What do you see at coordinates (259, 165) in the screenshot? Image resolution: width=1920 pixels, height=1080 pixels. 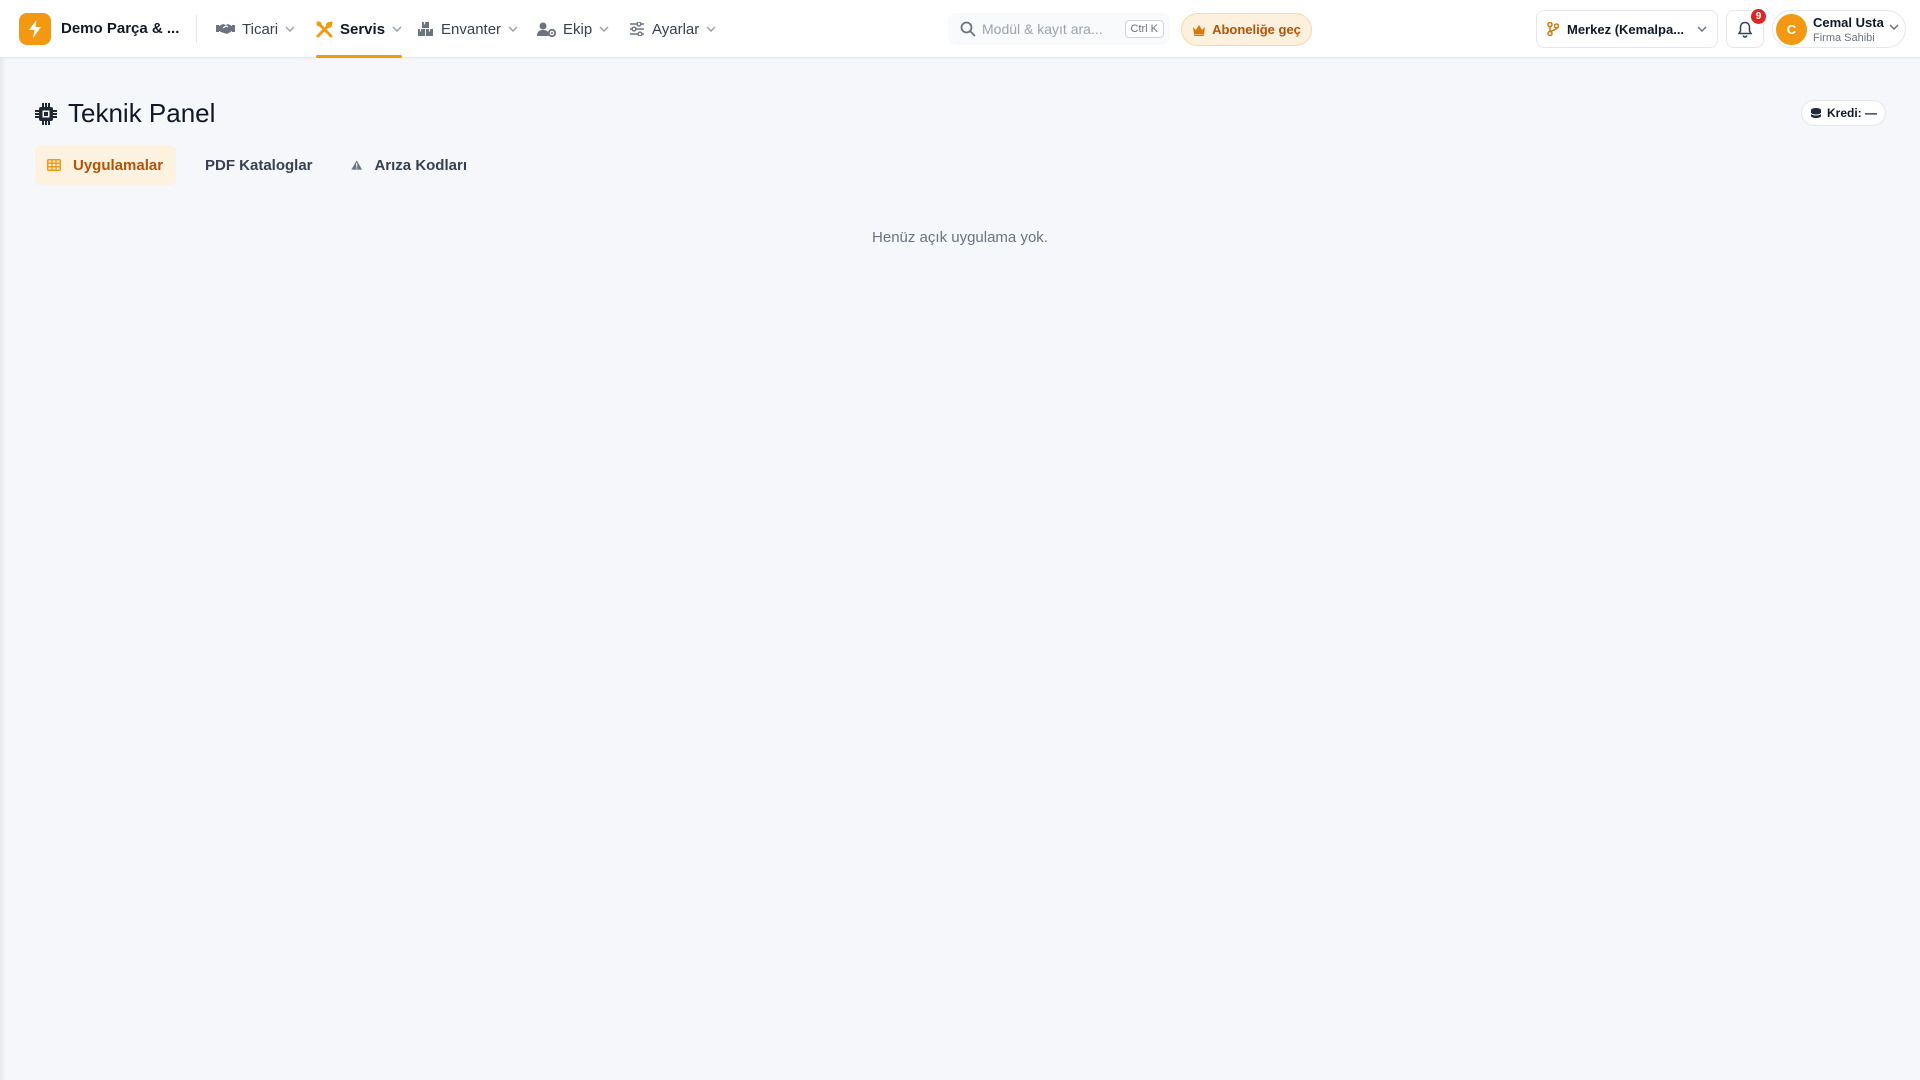 I see `tab-label: PDF Kataloglar` at bounding box center [259, 165].